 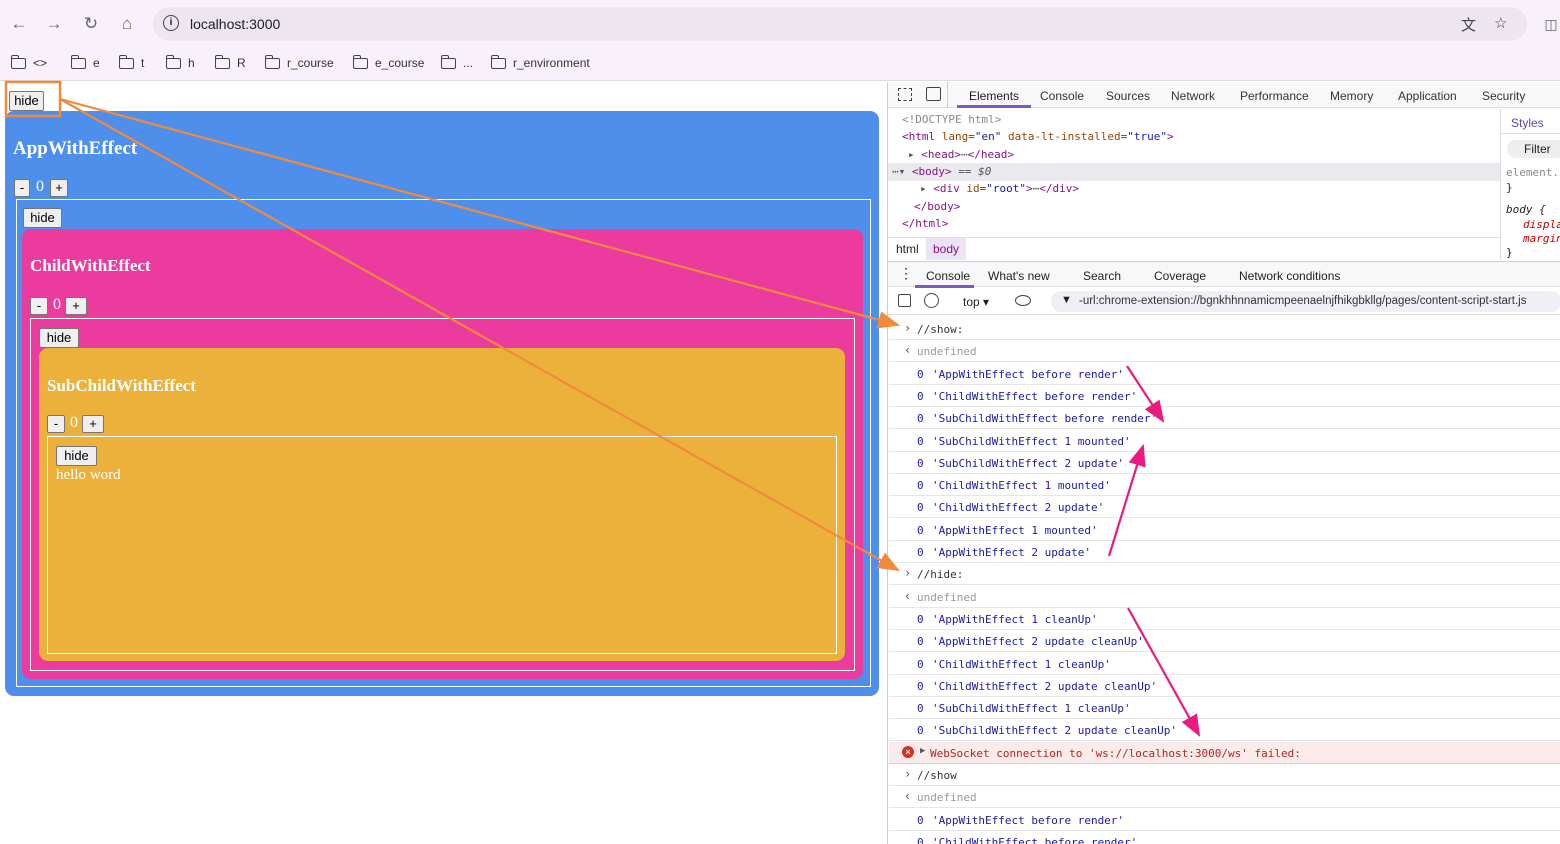 What do you see at coordinates (1180, 276) in the screenshot?
I see `drawer-tab-coverage: Coverage` at bounding box center [1180, 276].